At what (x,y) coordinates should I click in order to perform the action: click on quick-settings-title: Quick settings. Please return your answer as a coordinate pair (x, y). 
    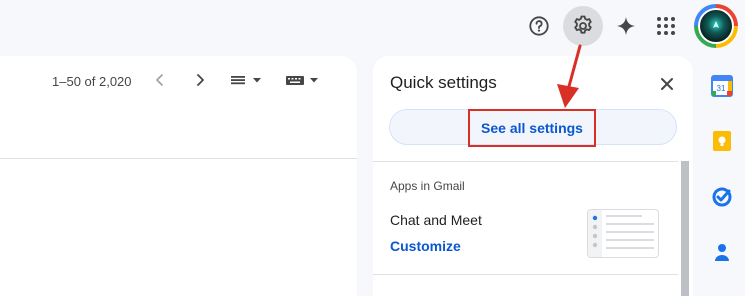
    Looking at the image, I should click on (443, 82).